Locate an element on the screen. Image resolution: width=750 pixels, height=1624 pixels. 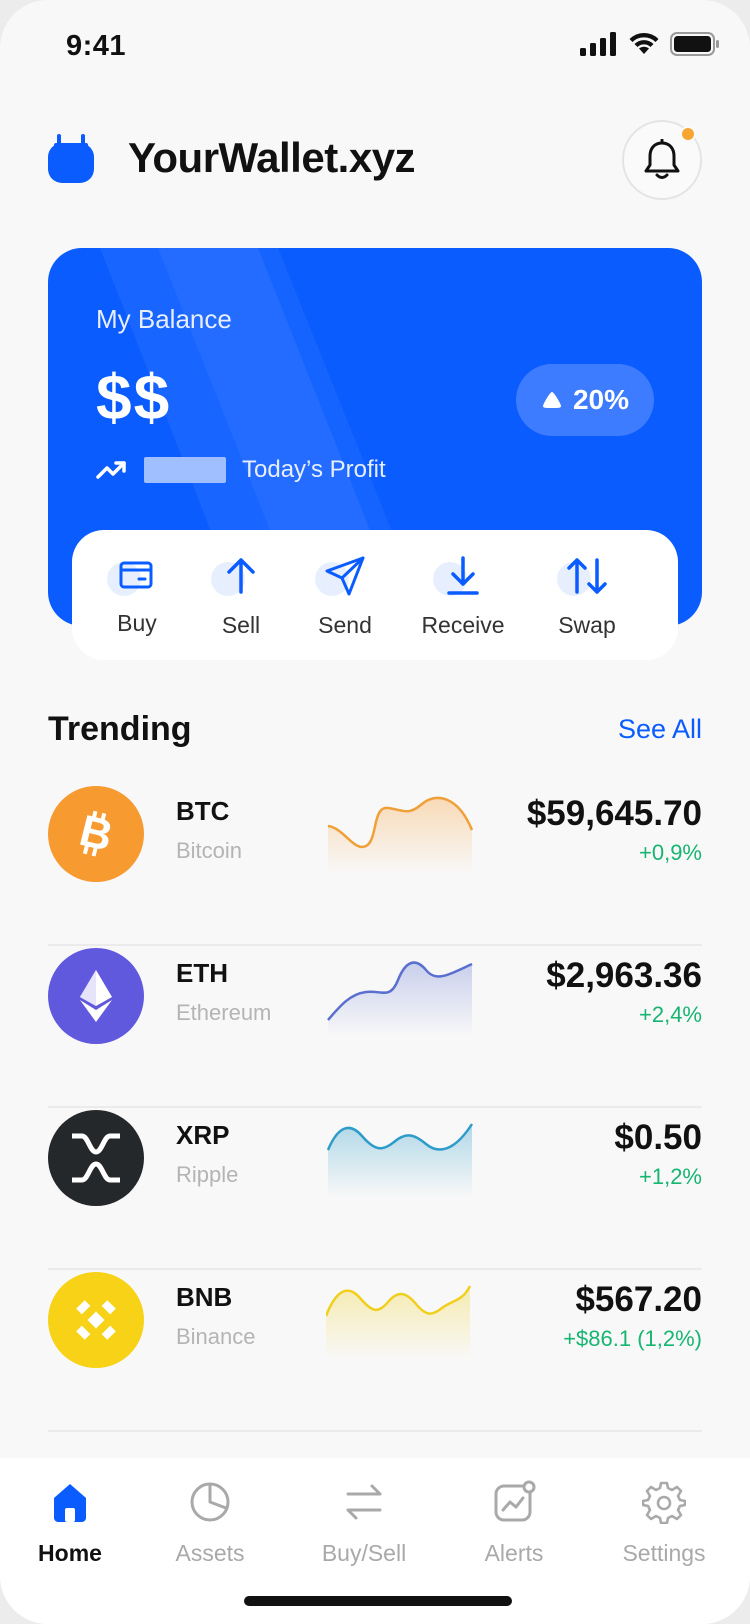
download-icon is located at coordinates (463, 575).